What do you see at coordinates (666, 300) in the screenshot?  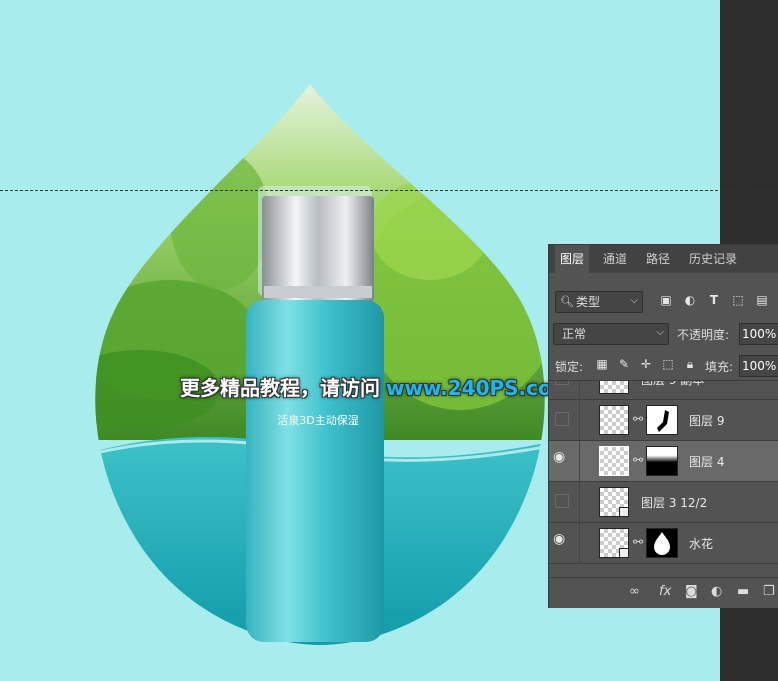 I see `image-filter-icon: ▣` at bounding box center [666, 300].